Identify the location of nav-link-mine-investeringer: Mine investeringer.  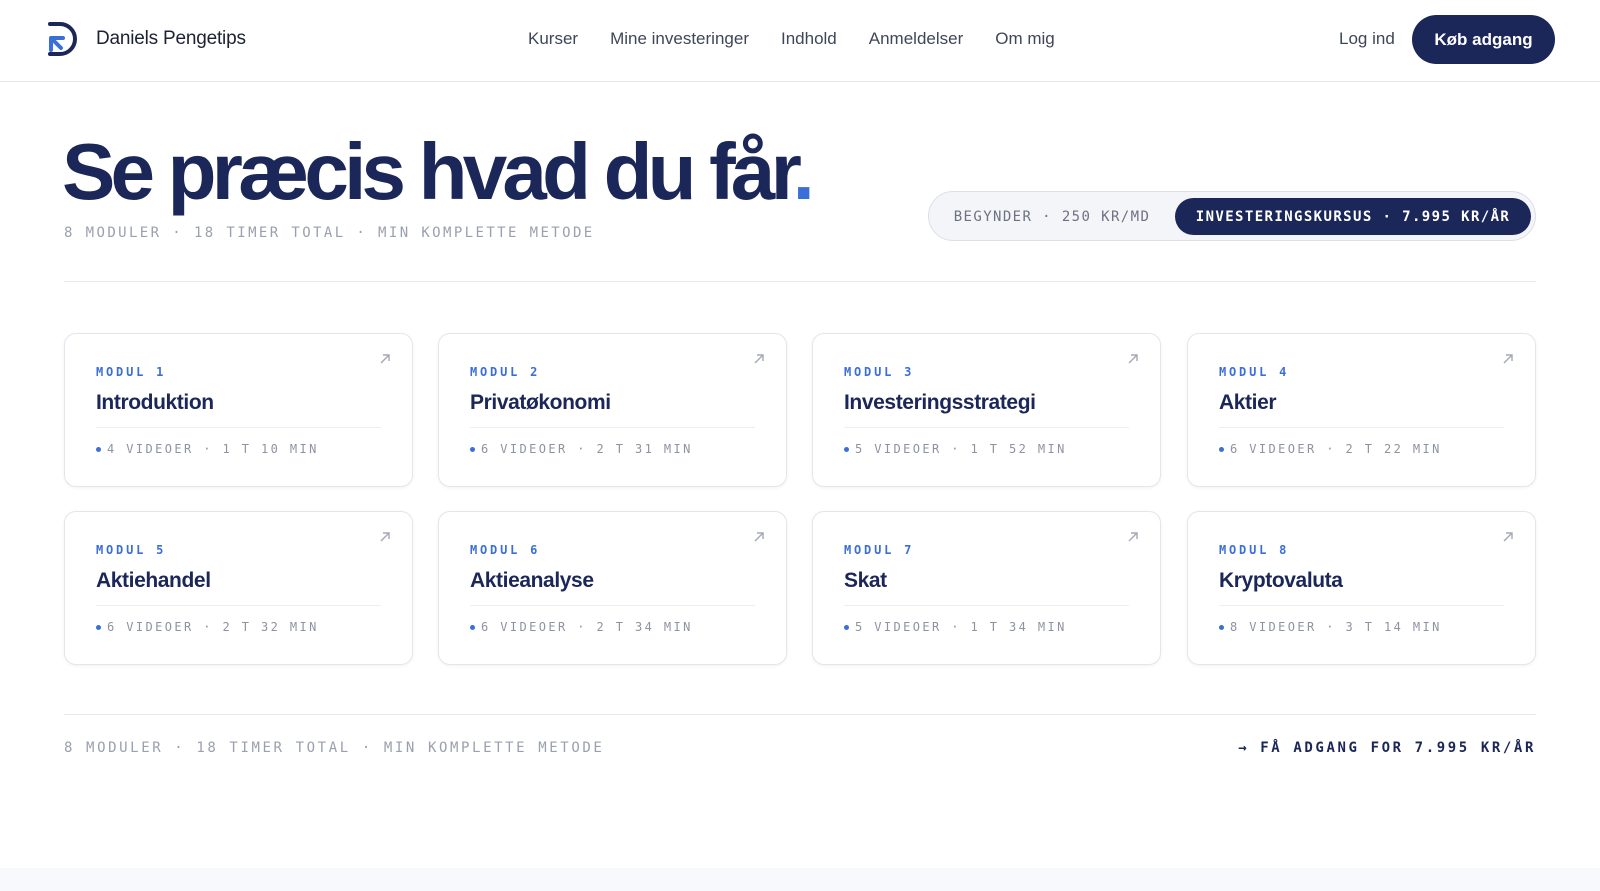
(679, 39).